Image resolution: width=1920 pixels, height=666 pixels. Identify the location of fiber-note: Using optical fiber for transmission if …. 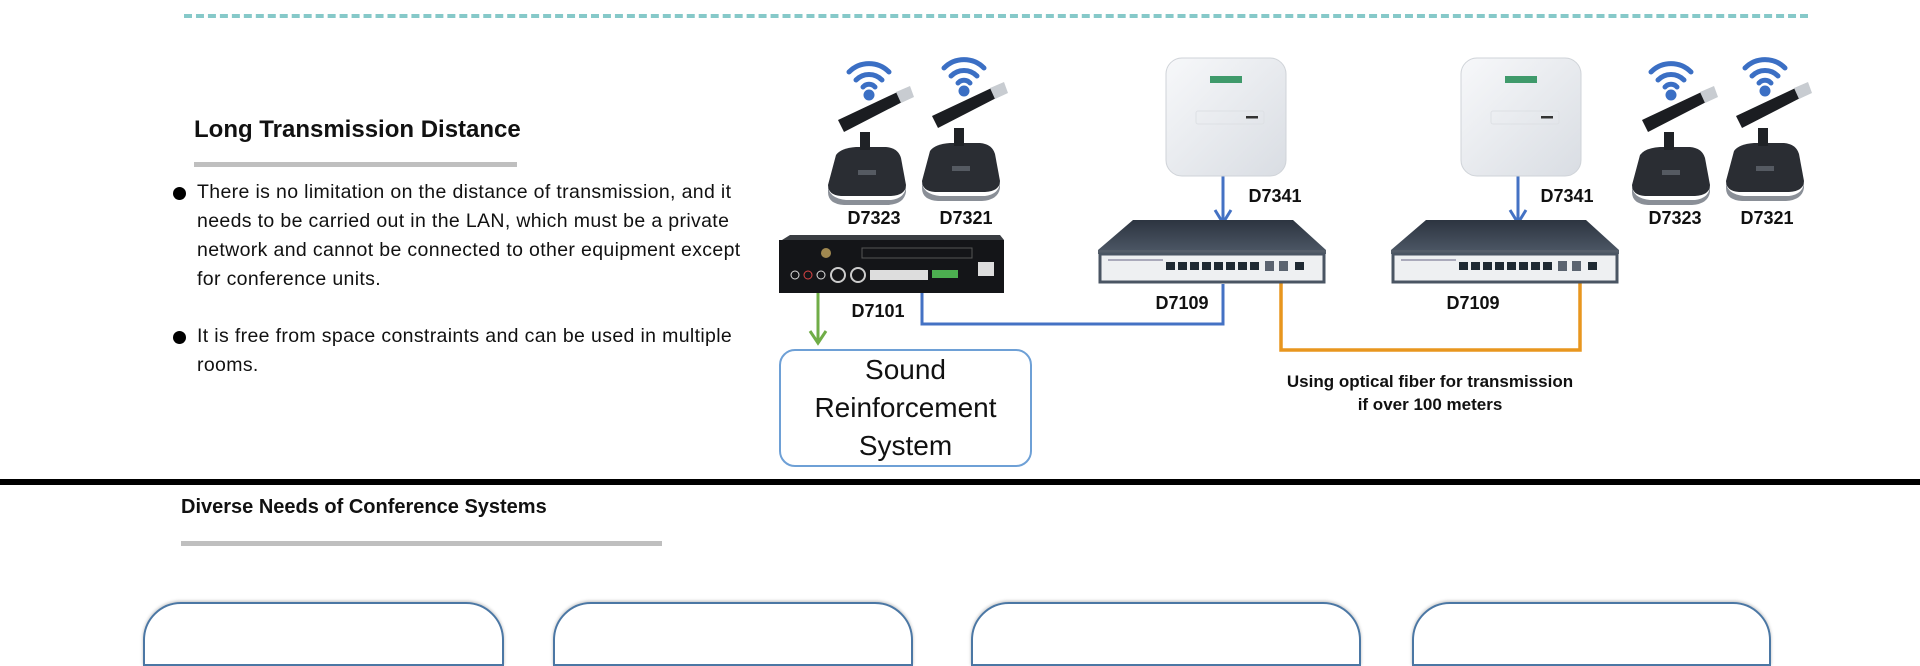
(1430, 393).